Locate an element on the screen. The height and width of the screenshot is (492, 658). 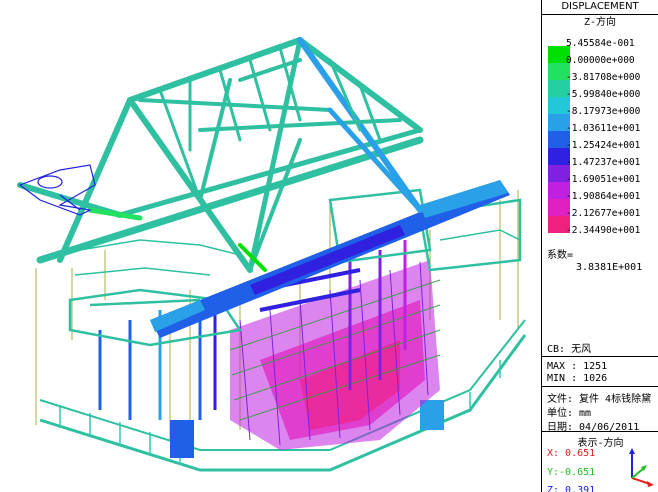
load-case-label: CB: 无风 is located at coordinates (569, 349).